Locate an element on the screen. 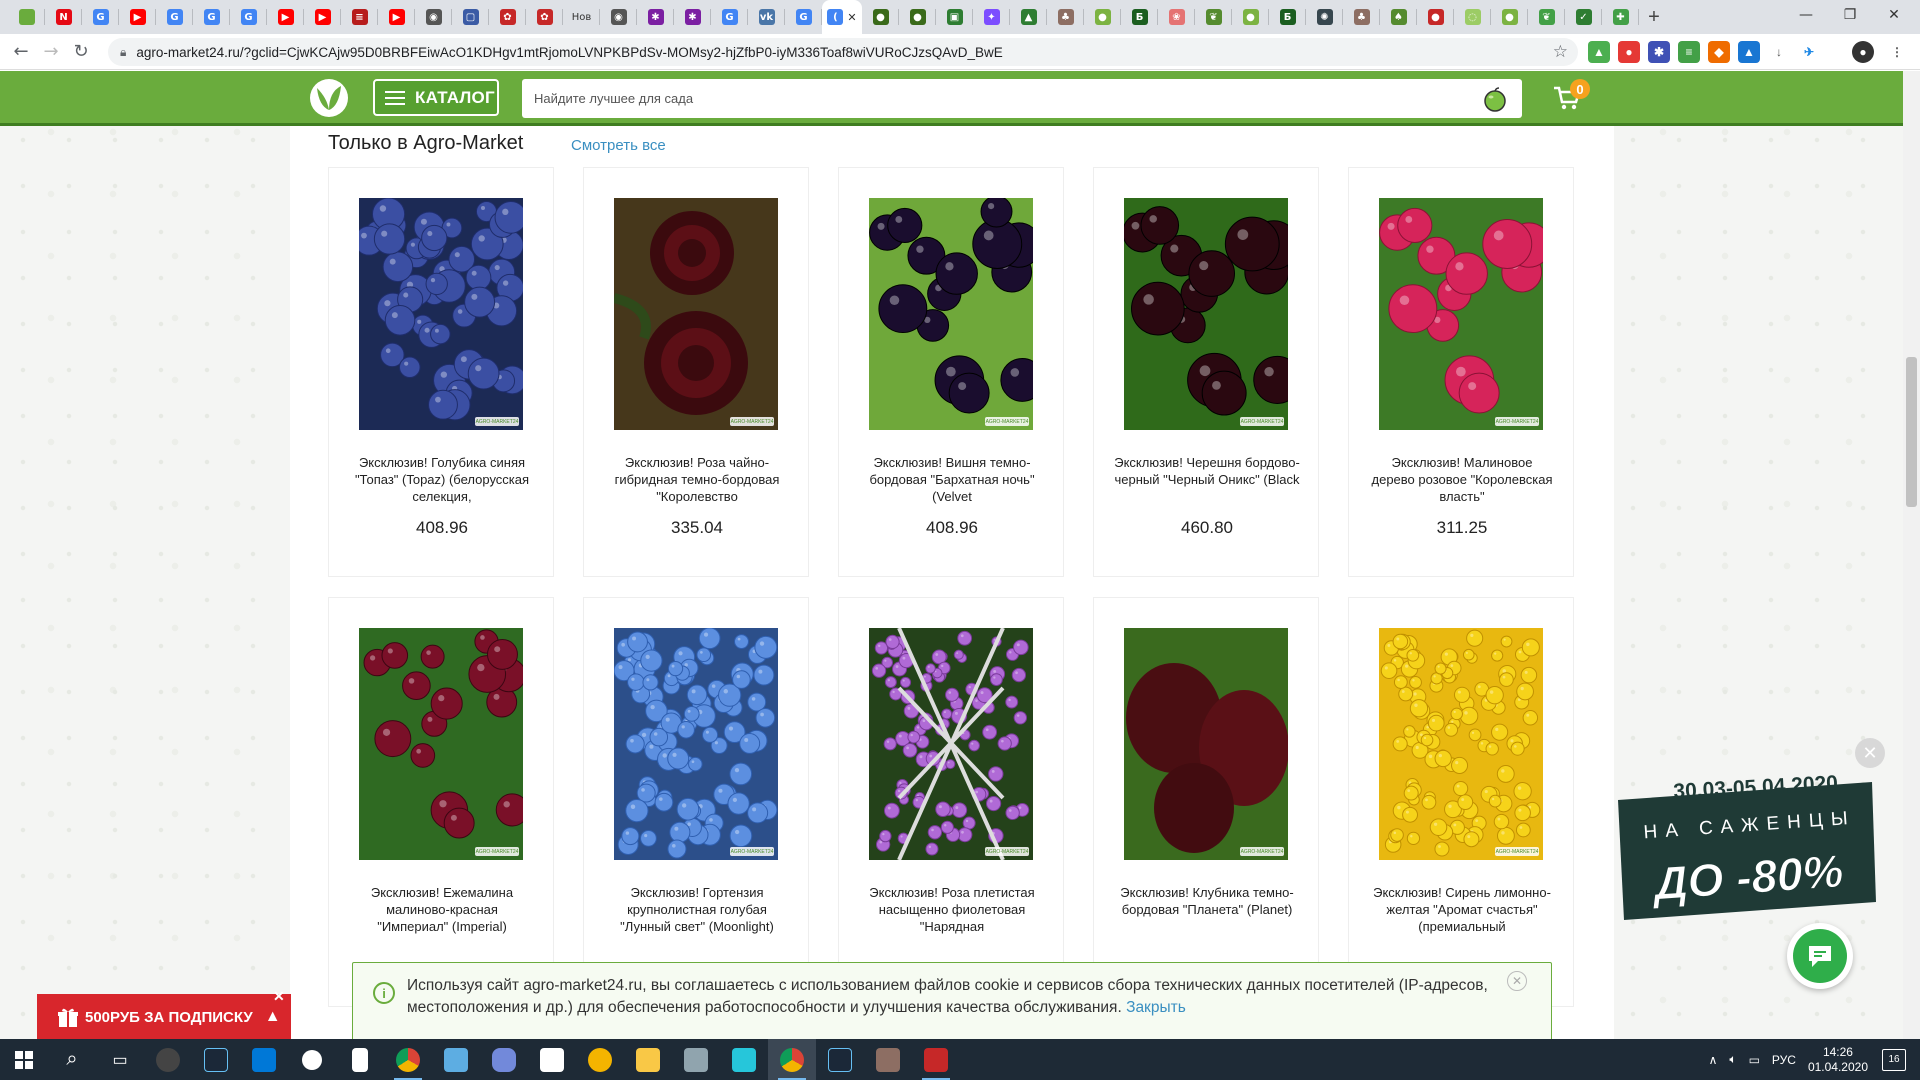  extension-icon: ● is located at coordinates (1629, 52).